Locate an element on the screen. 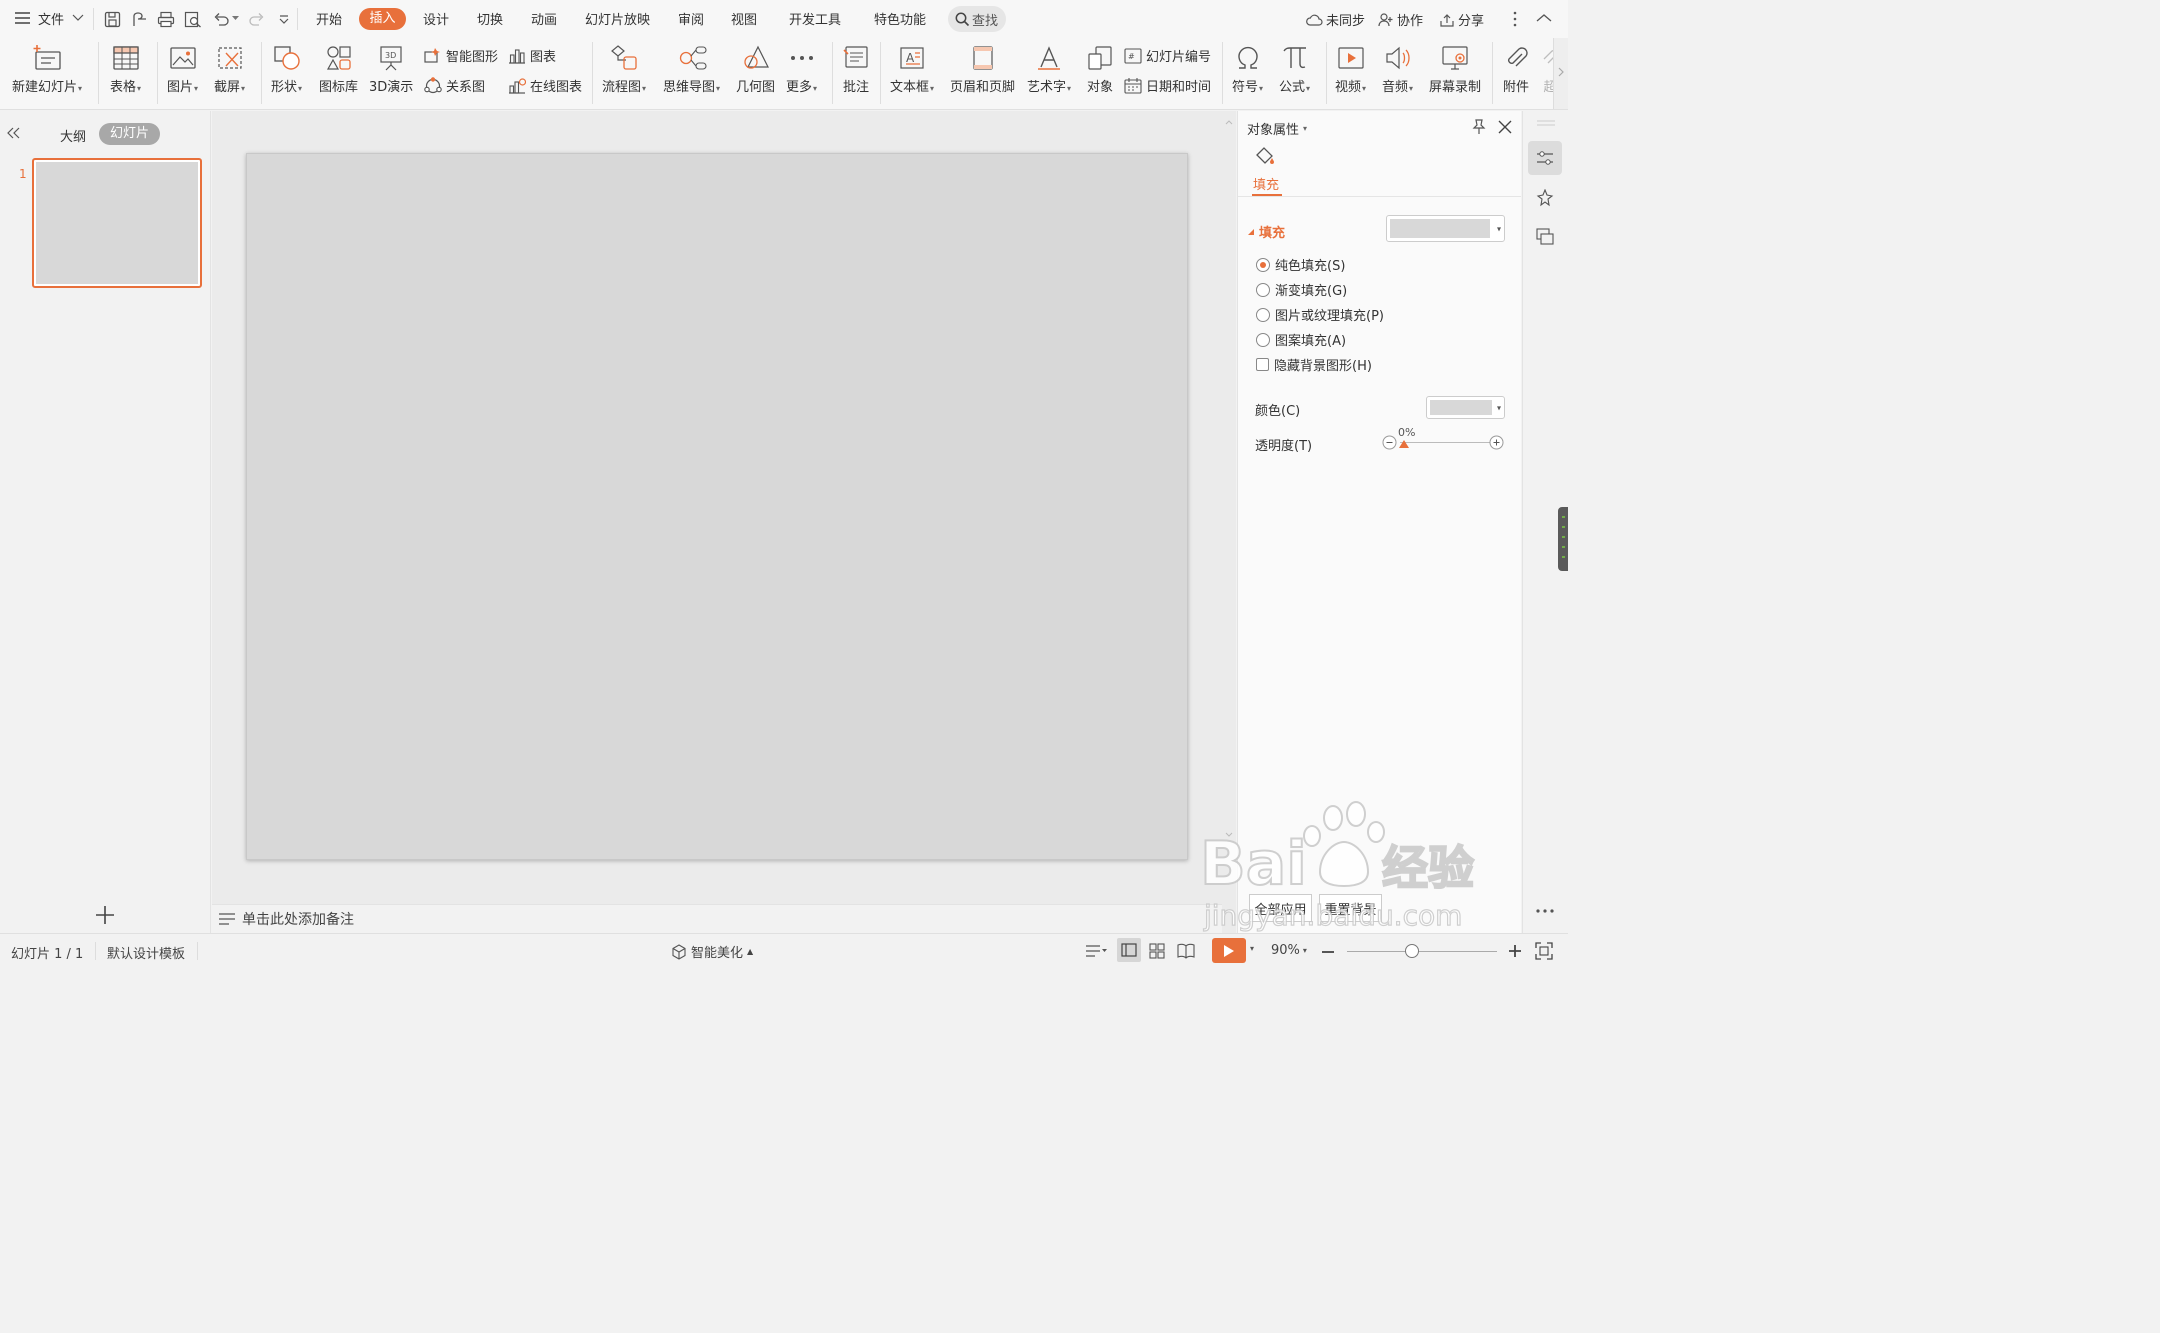  zoom-slider-track is located at coordinates (1422, 951).